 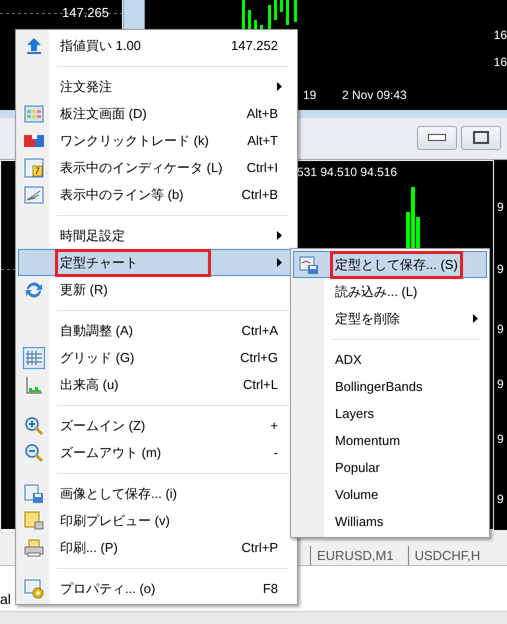 What do you see at coordinates (156, 45) in the screenshot?
I see `menu-item: 指値買い 1.00 147.252` at bounding box center [156, 45].